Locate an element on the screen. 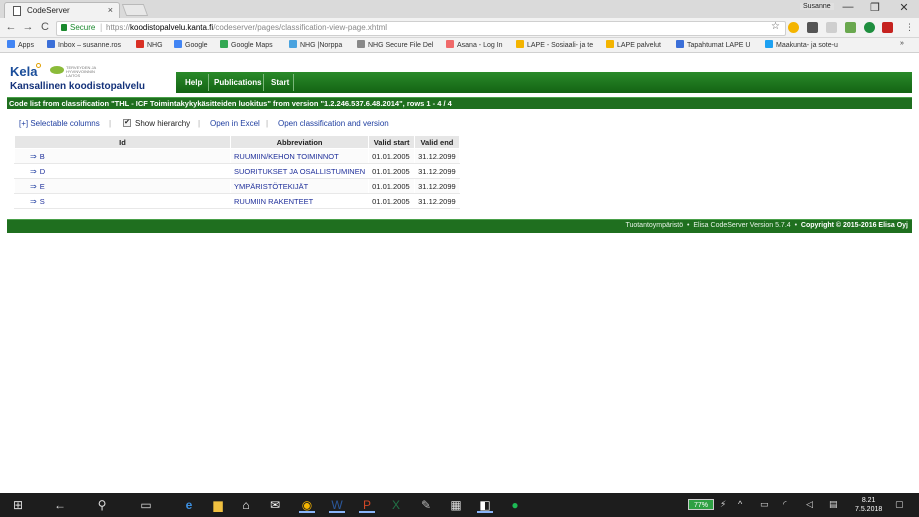  bookmark-item: Google Maps is located at coordinates (246, 44).